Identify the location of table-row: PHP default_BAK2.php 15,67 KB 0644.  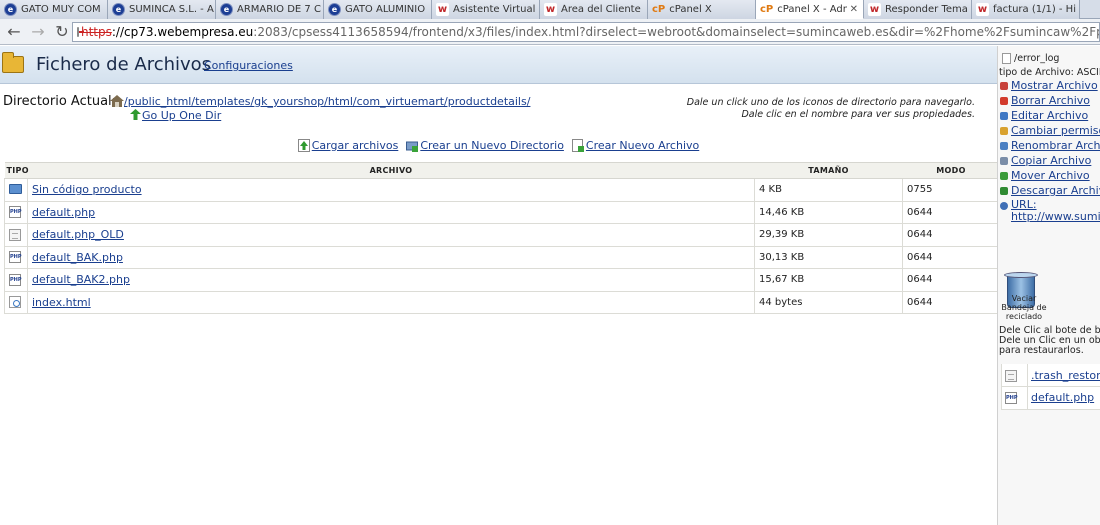
(502, 280).